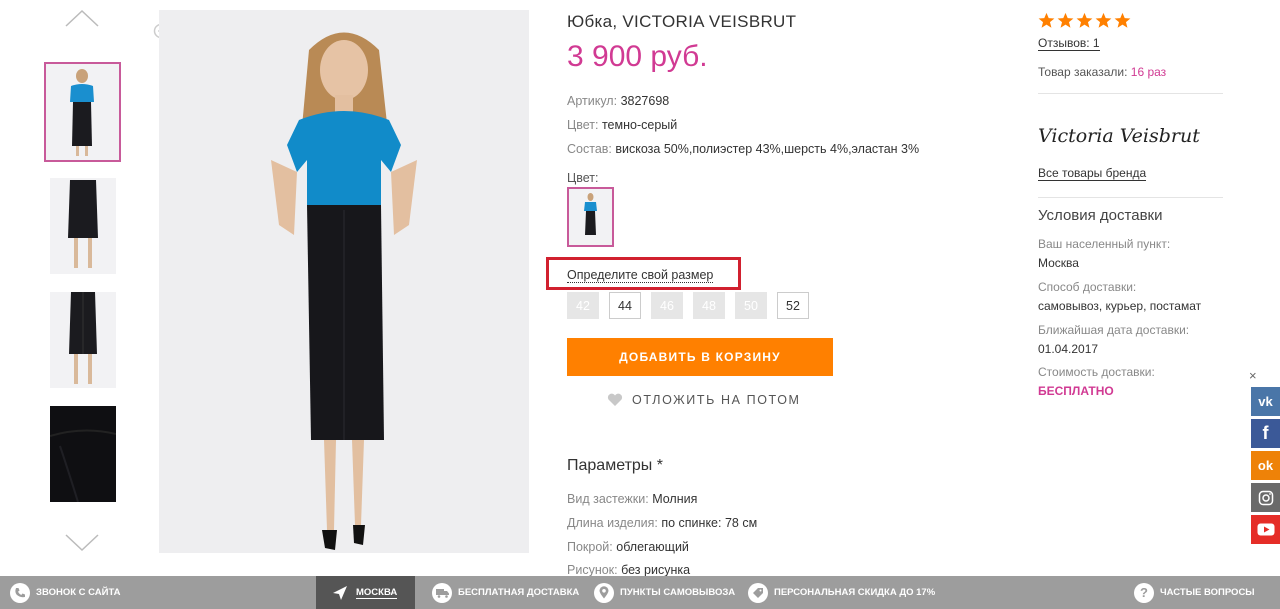 This screenshot has height=609, width=1280. I want to click on param-value: по спинке: 78 см, so click(709, 523).